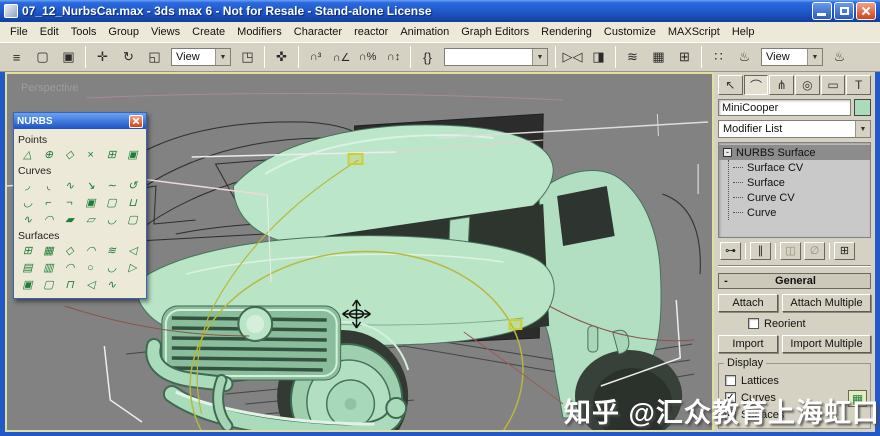 The width and height of the screenshot is (880, 436). I want to click on nurbs-curve-icon: ⌐, so click(48, 202).